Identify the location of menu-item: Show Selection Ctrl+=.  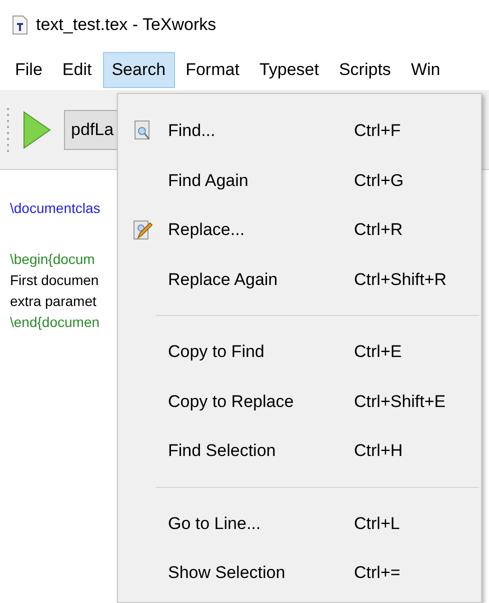
(299, 573).